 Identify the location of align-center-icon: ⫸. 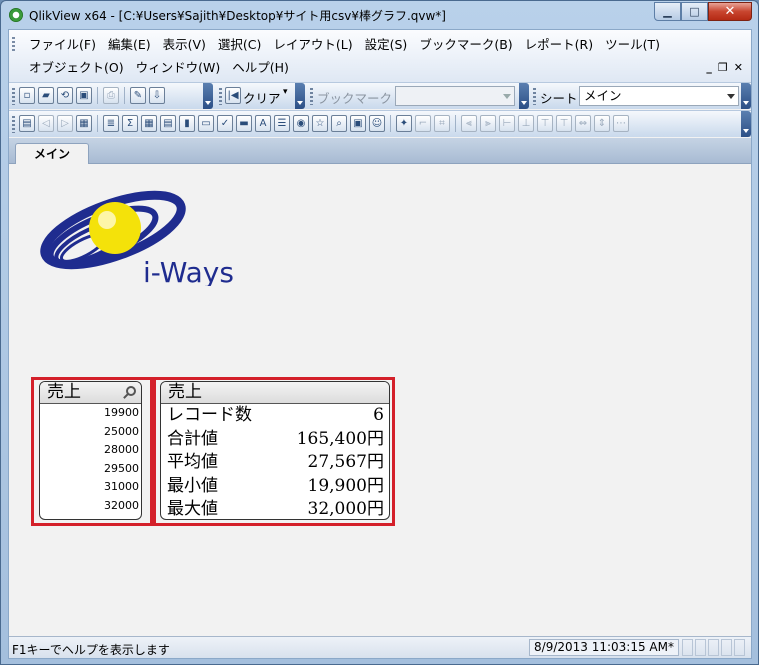
(488, 123).